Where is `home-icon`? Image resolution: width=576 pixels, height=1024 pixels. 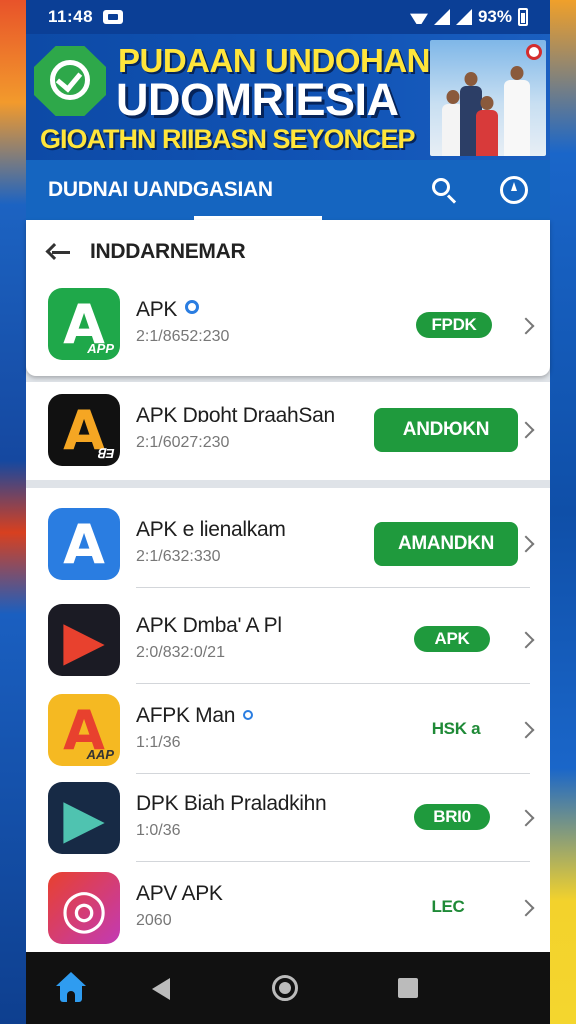 home-icon is located at coordinates (71, 987).